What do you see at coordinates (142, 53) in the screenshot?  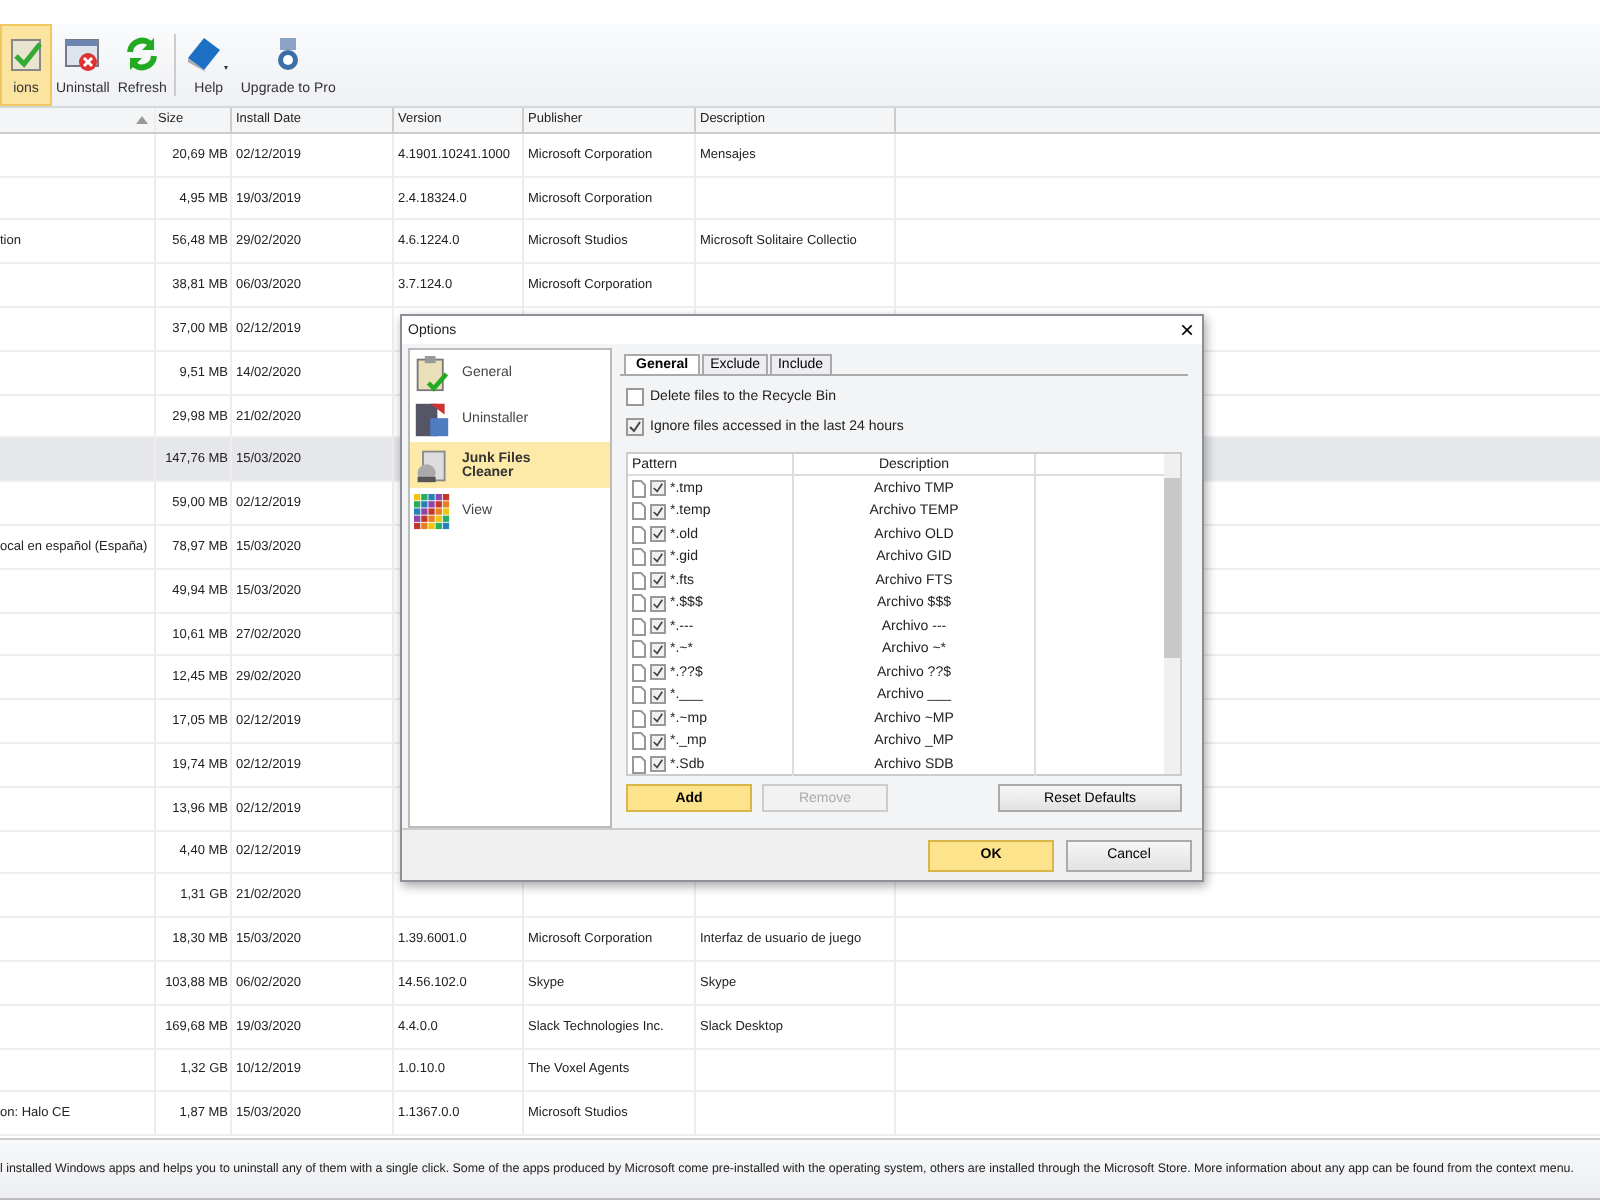 I see `refresh-icon` at bounding box center [142, 53].